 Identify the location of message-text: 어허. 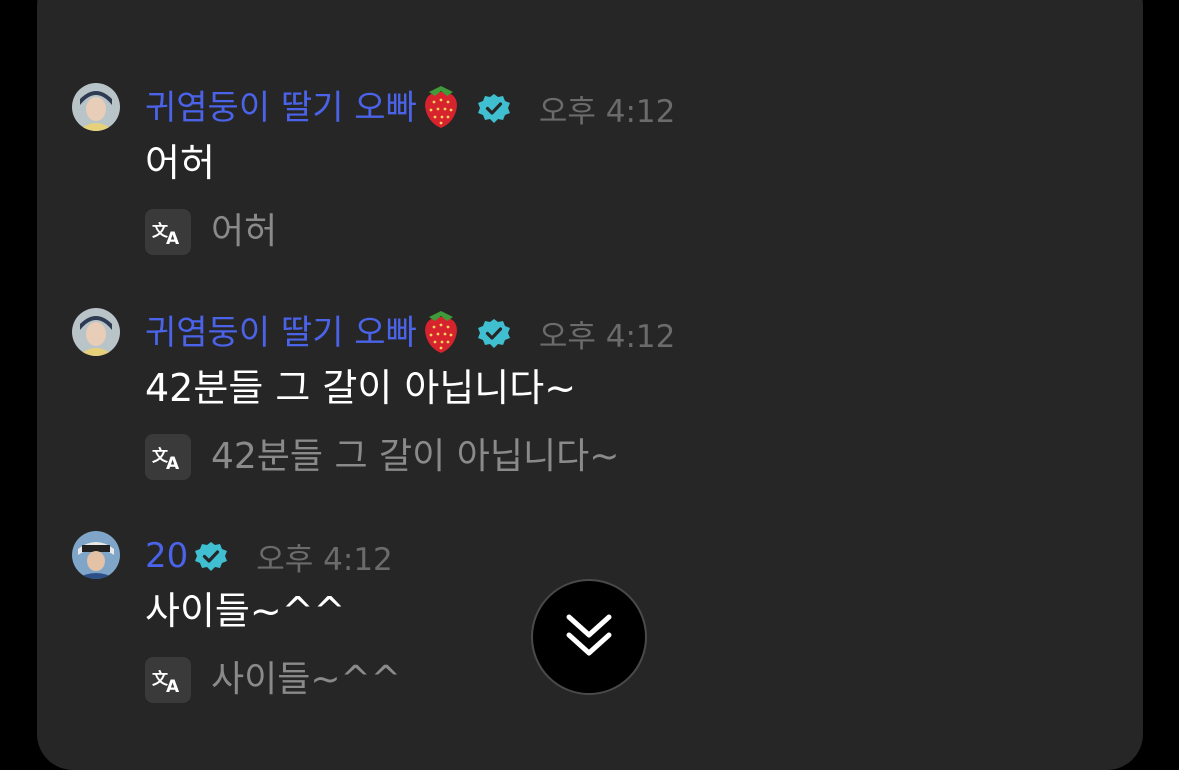
(180, 163).